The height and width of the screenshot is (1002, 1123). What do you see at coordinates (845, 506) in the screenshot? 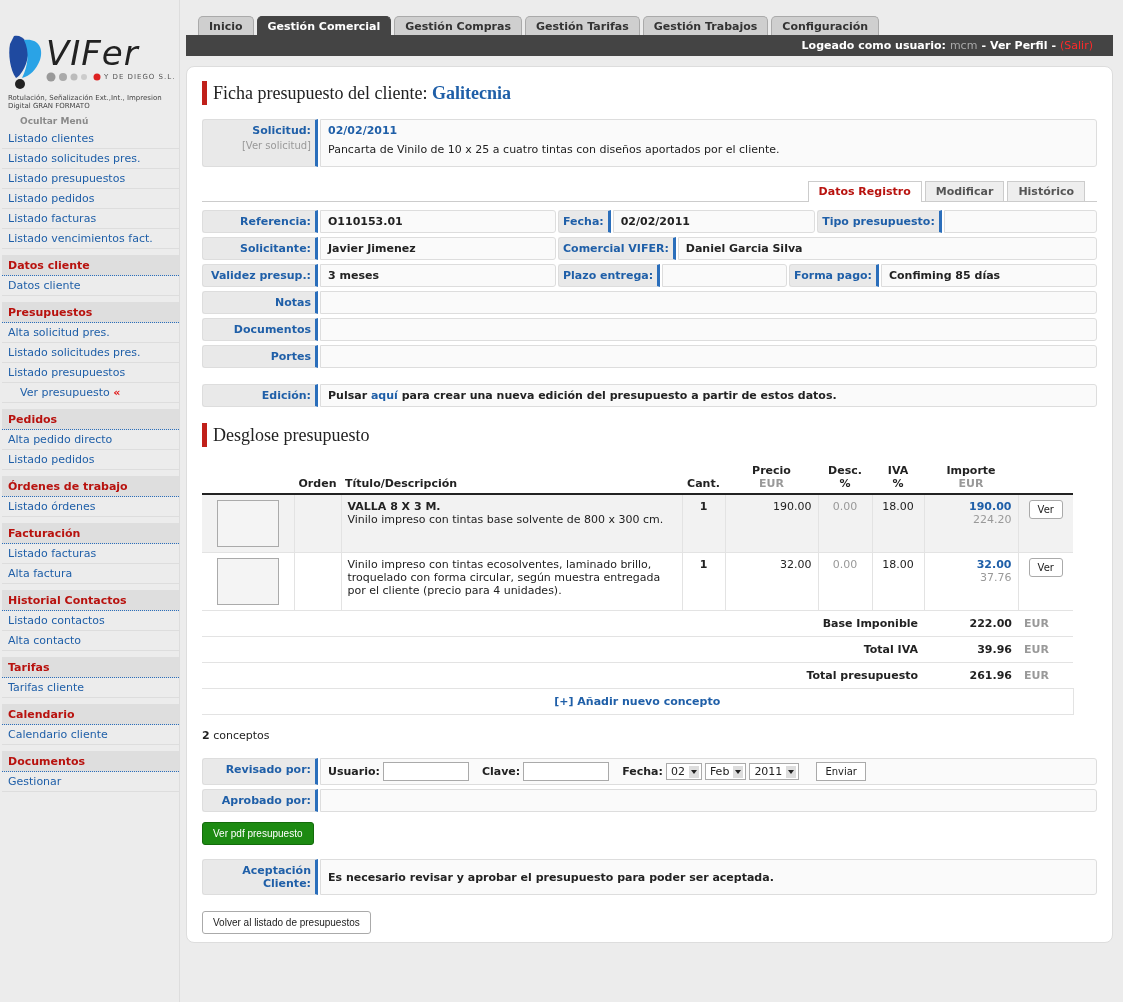
I see `discount-cell: 0.00` at bounding box center [845, 506].